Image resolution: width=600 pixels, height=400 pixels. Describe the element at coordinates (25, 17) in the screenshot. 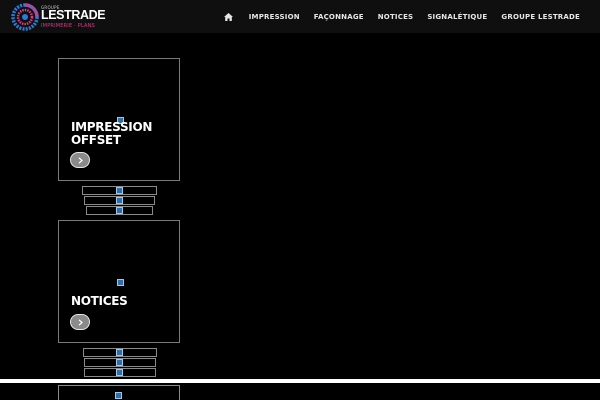

I see `logo-mark-icon` at that location.